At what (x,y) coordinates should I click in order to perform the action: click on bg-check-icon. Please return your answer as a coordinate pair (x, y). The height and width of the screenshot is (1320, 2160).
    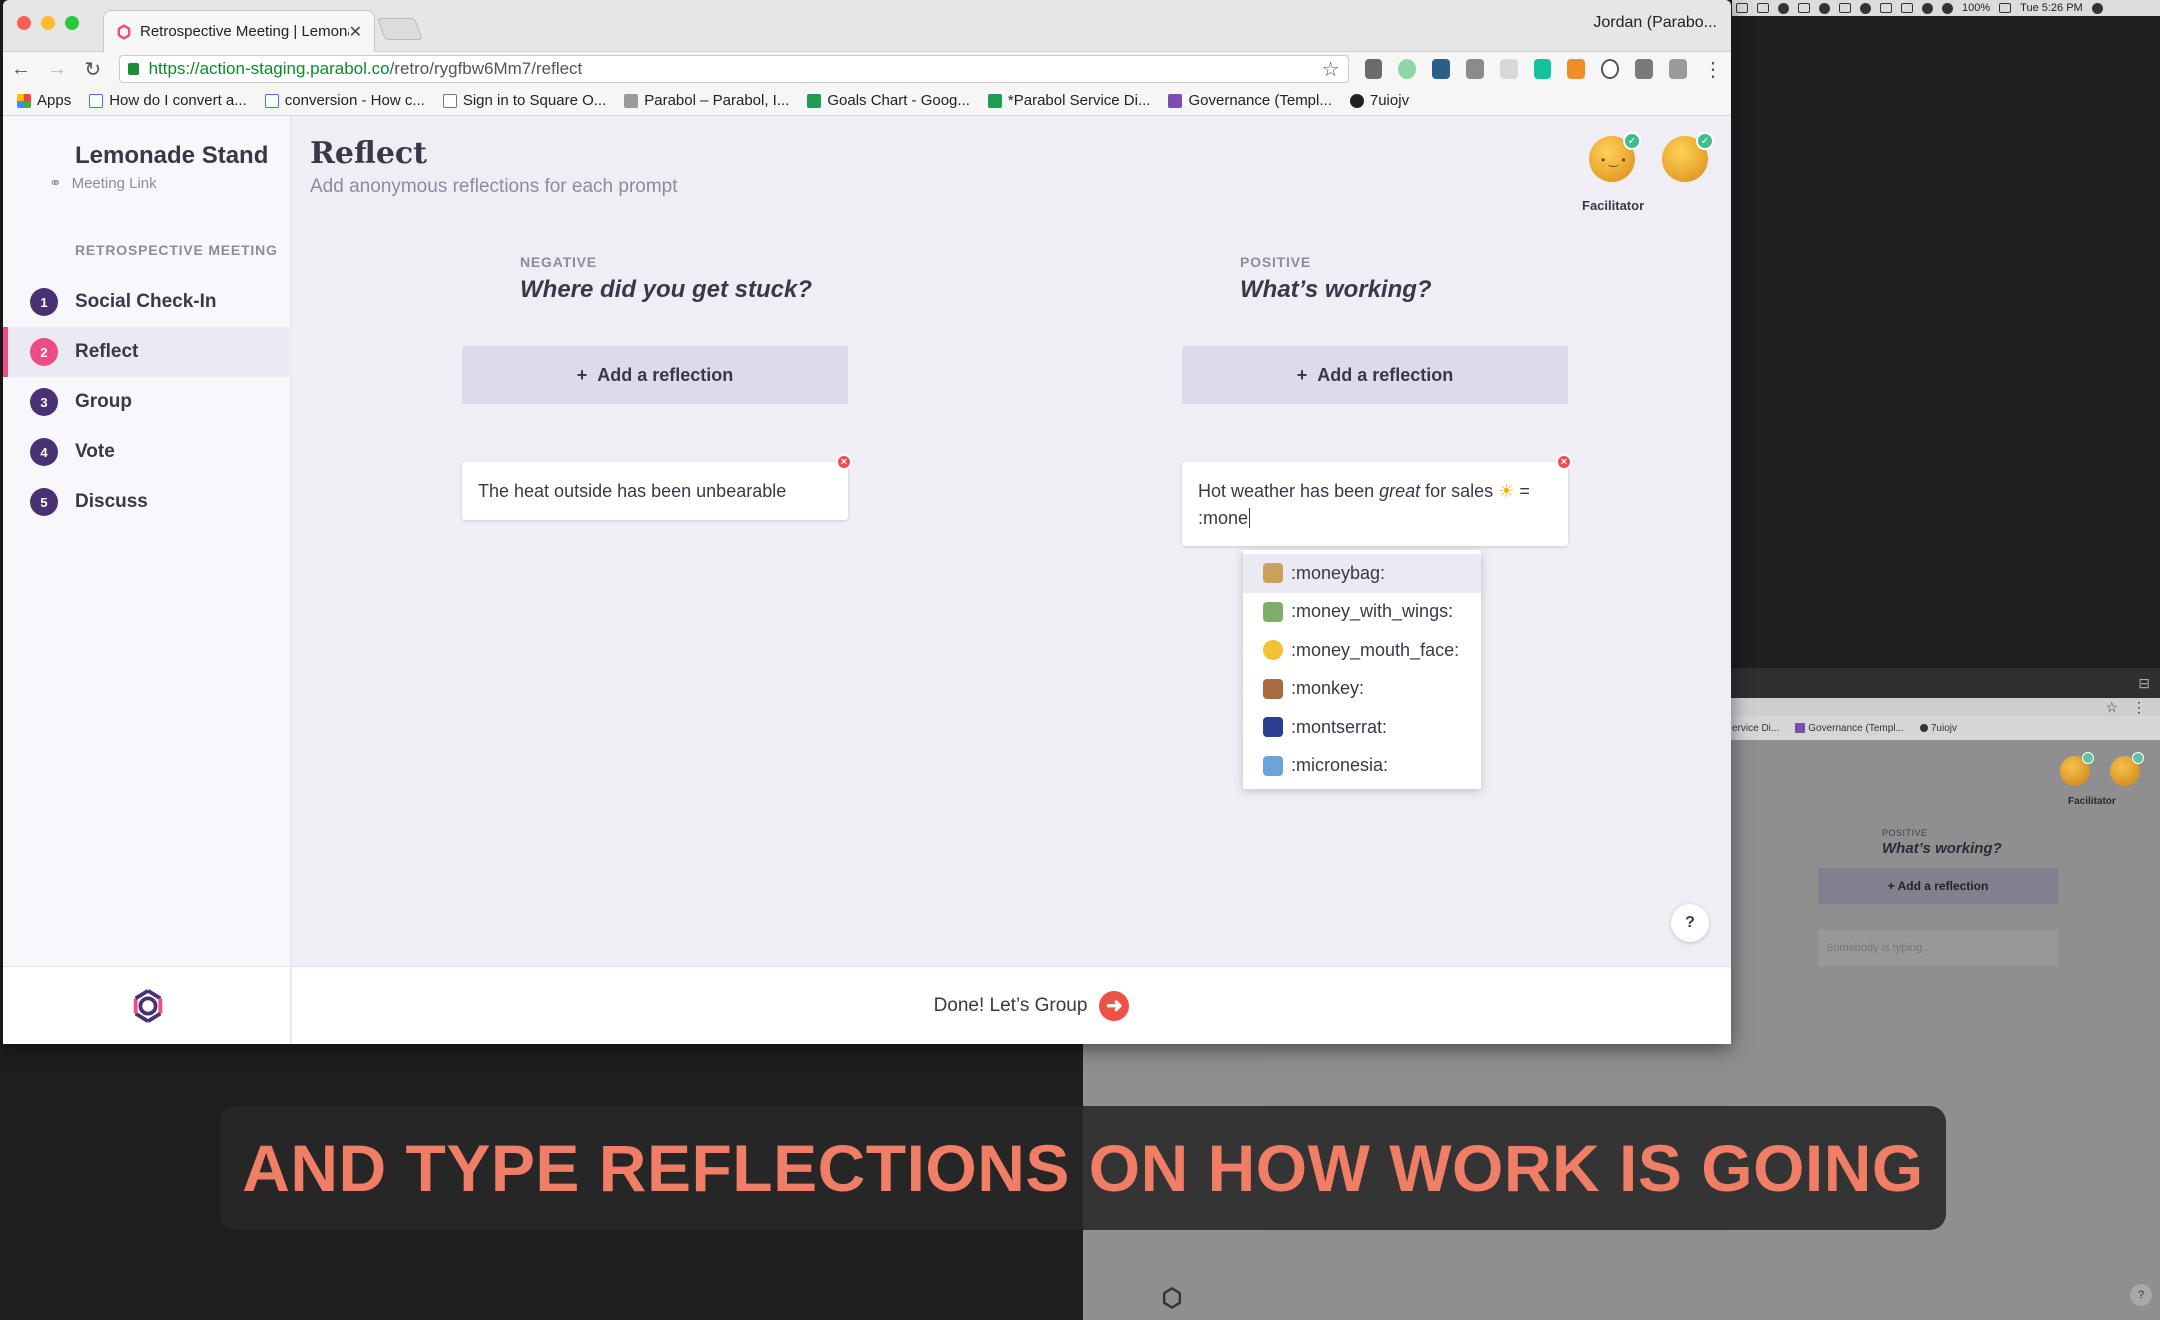
    Looking at the image, I should click on (2088, 758).